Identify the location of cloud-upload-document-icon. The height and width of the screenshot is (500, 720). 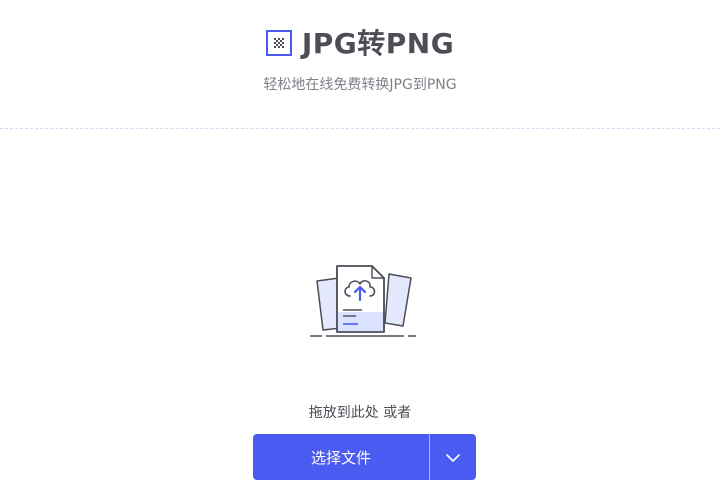
(365, 302).